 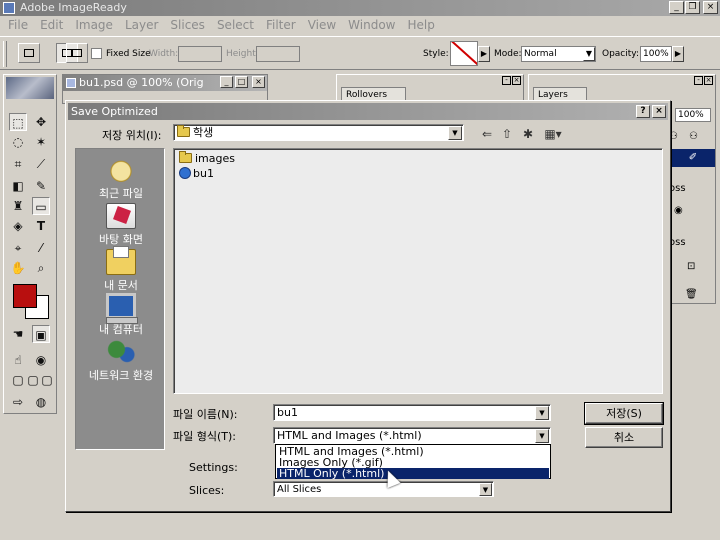 I want to click on jump-to-photoshop-icon: ⇨, so click(x=18, y=402).